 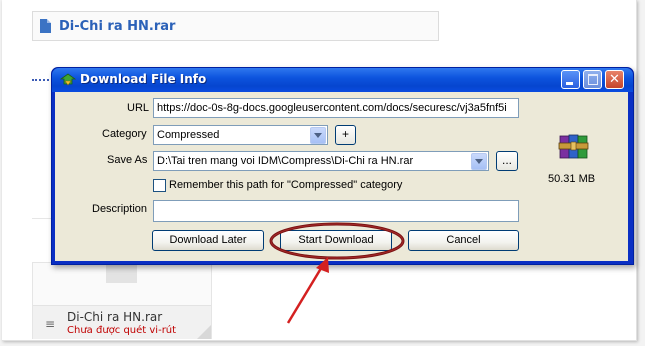 I want to click on file-size: 50.31 MB, so click(x=572, y=179).